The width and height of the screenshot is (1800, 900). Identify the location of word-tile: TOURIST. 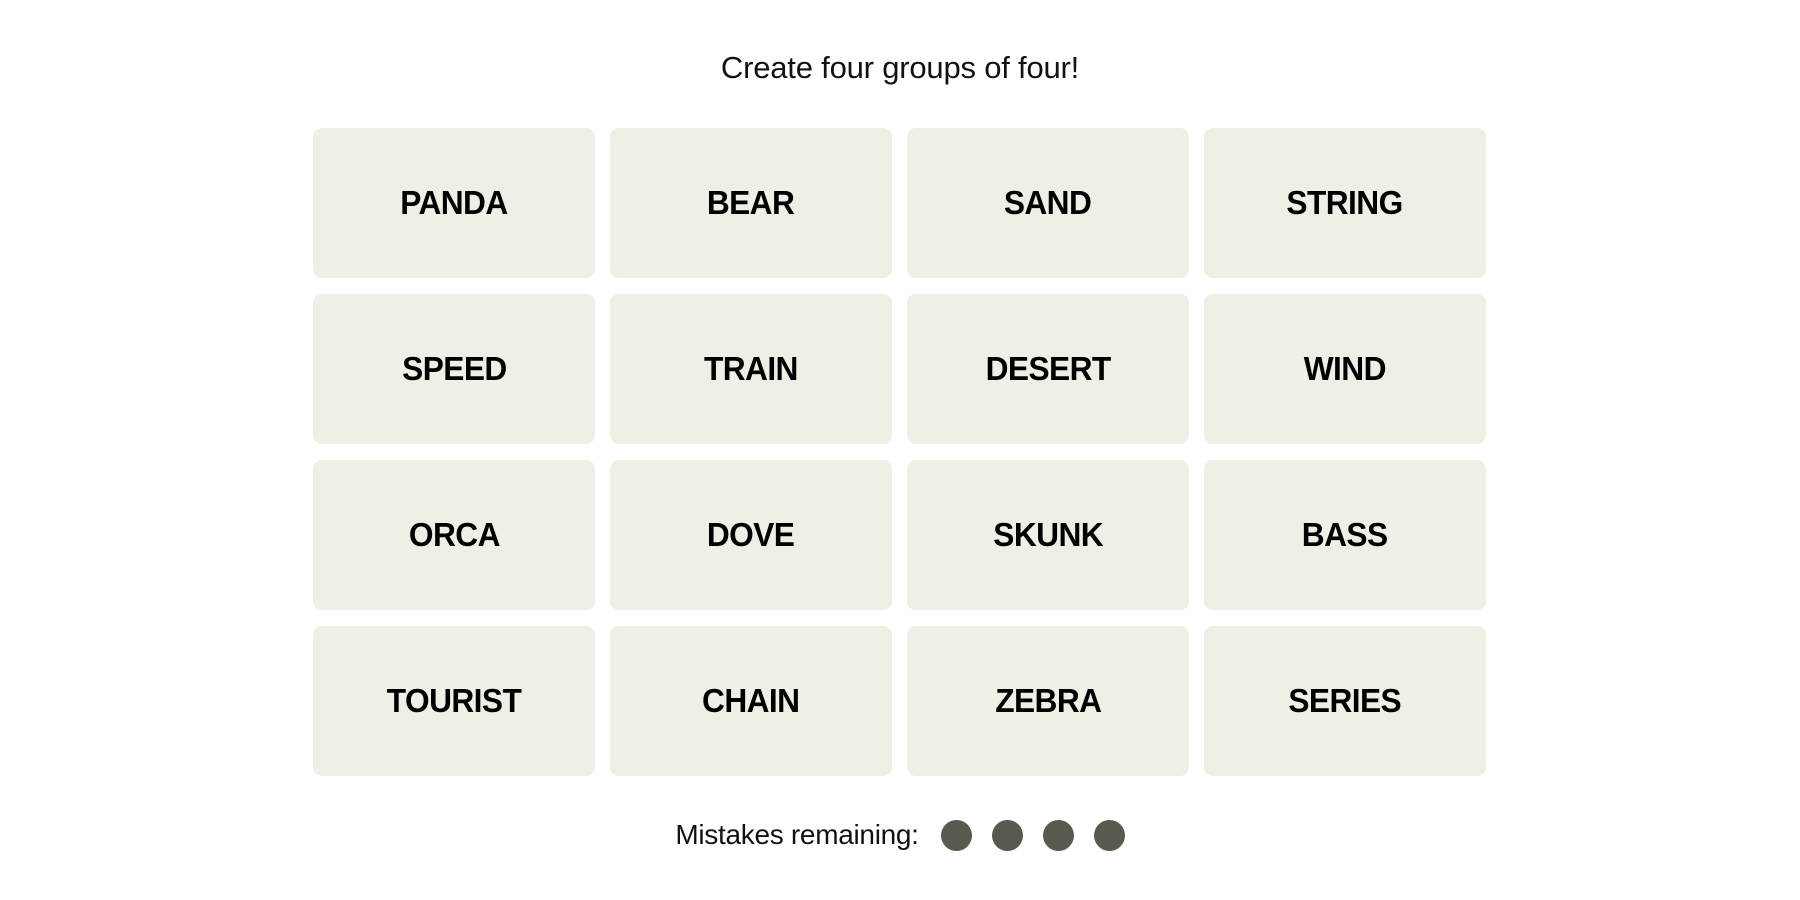
(454, 701).